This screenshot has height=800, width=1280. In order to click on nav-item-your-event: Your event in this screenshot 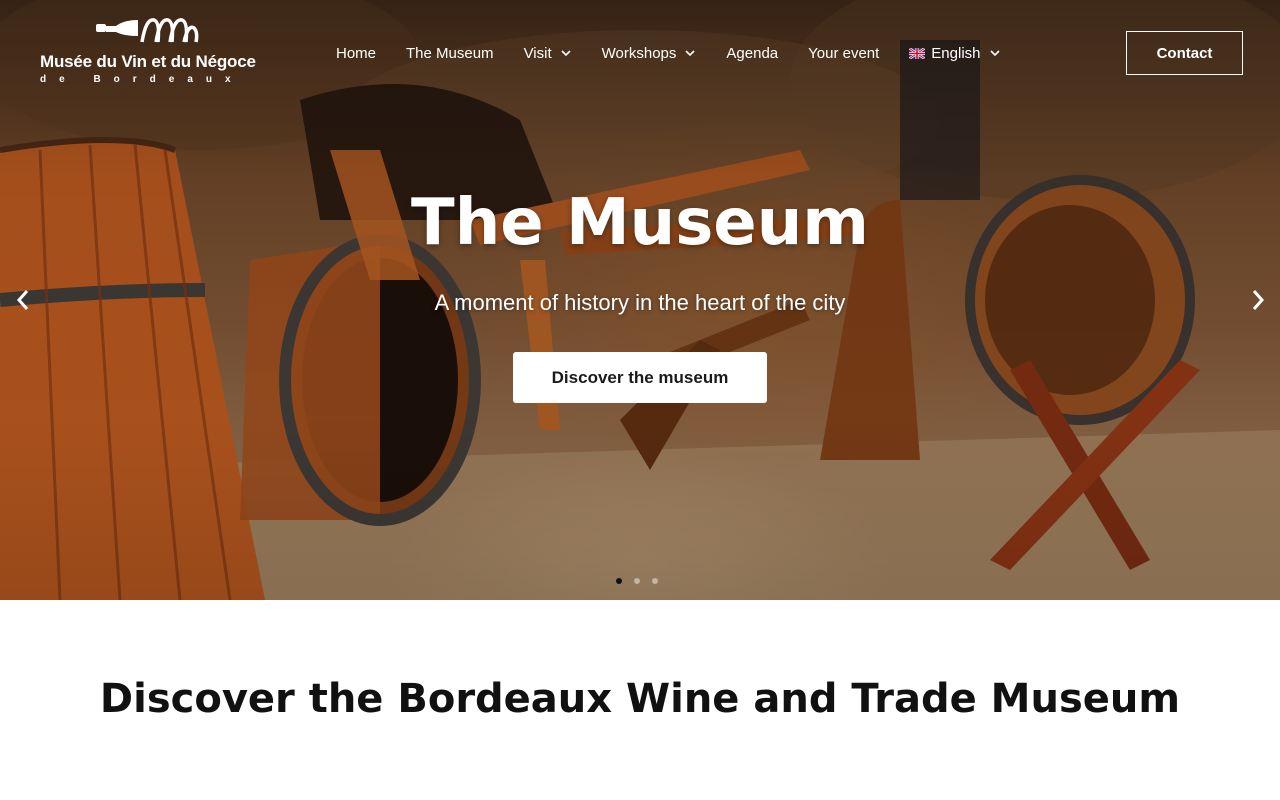, I will do `click(843, 53)`.